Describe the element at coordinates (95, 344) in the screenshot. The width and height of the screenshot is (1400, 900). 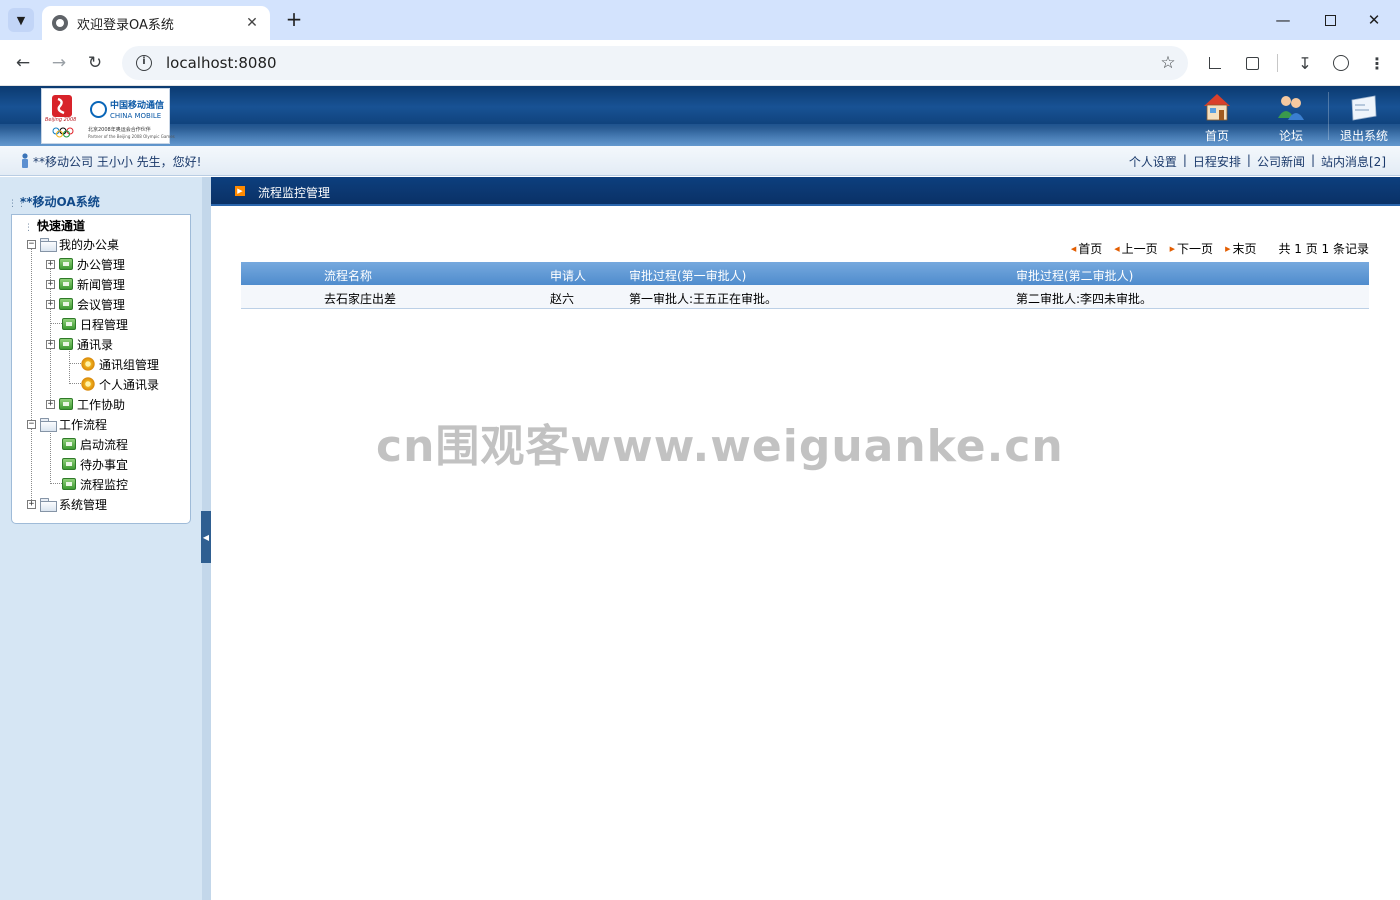
I see `tree-label: 通讯录` at that location.